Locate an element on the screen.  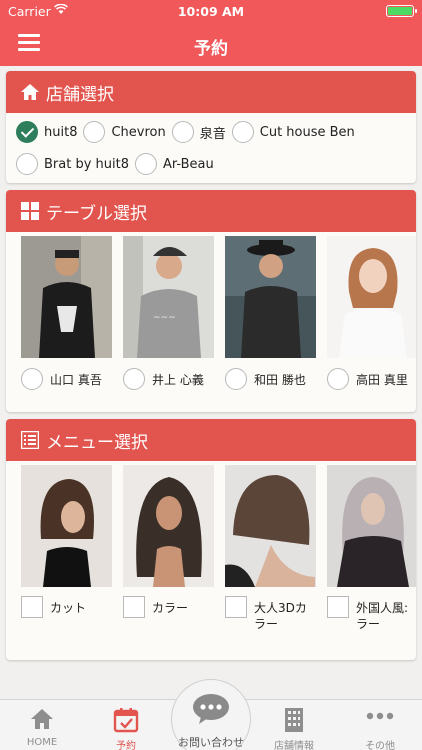
stylist-card: 山口 真吾 is located at coordinates (66, 313).